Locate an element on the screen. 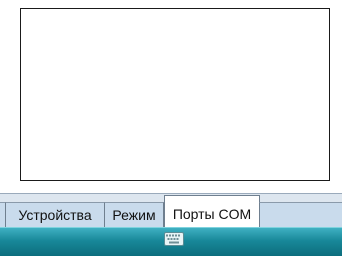  tab-mode: Режим is located at coordinates (134, 215).